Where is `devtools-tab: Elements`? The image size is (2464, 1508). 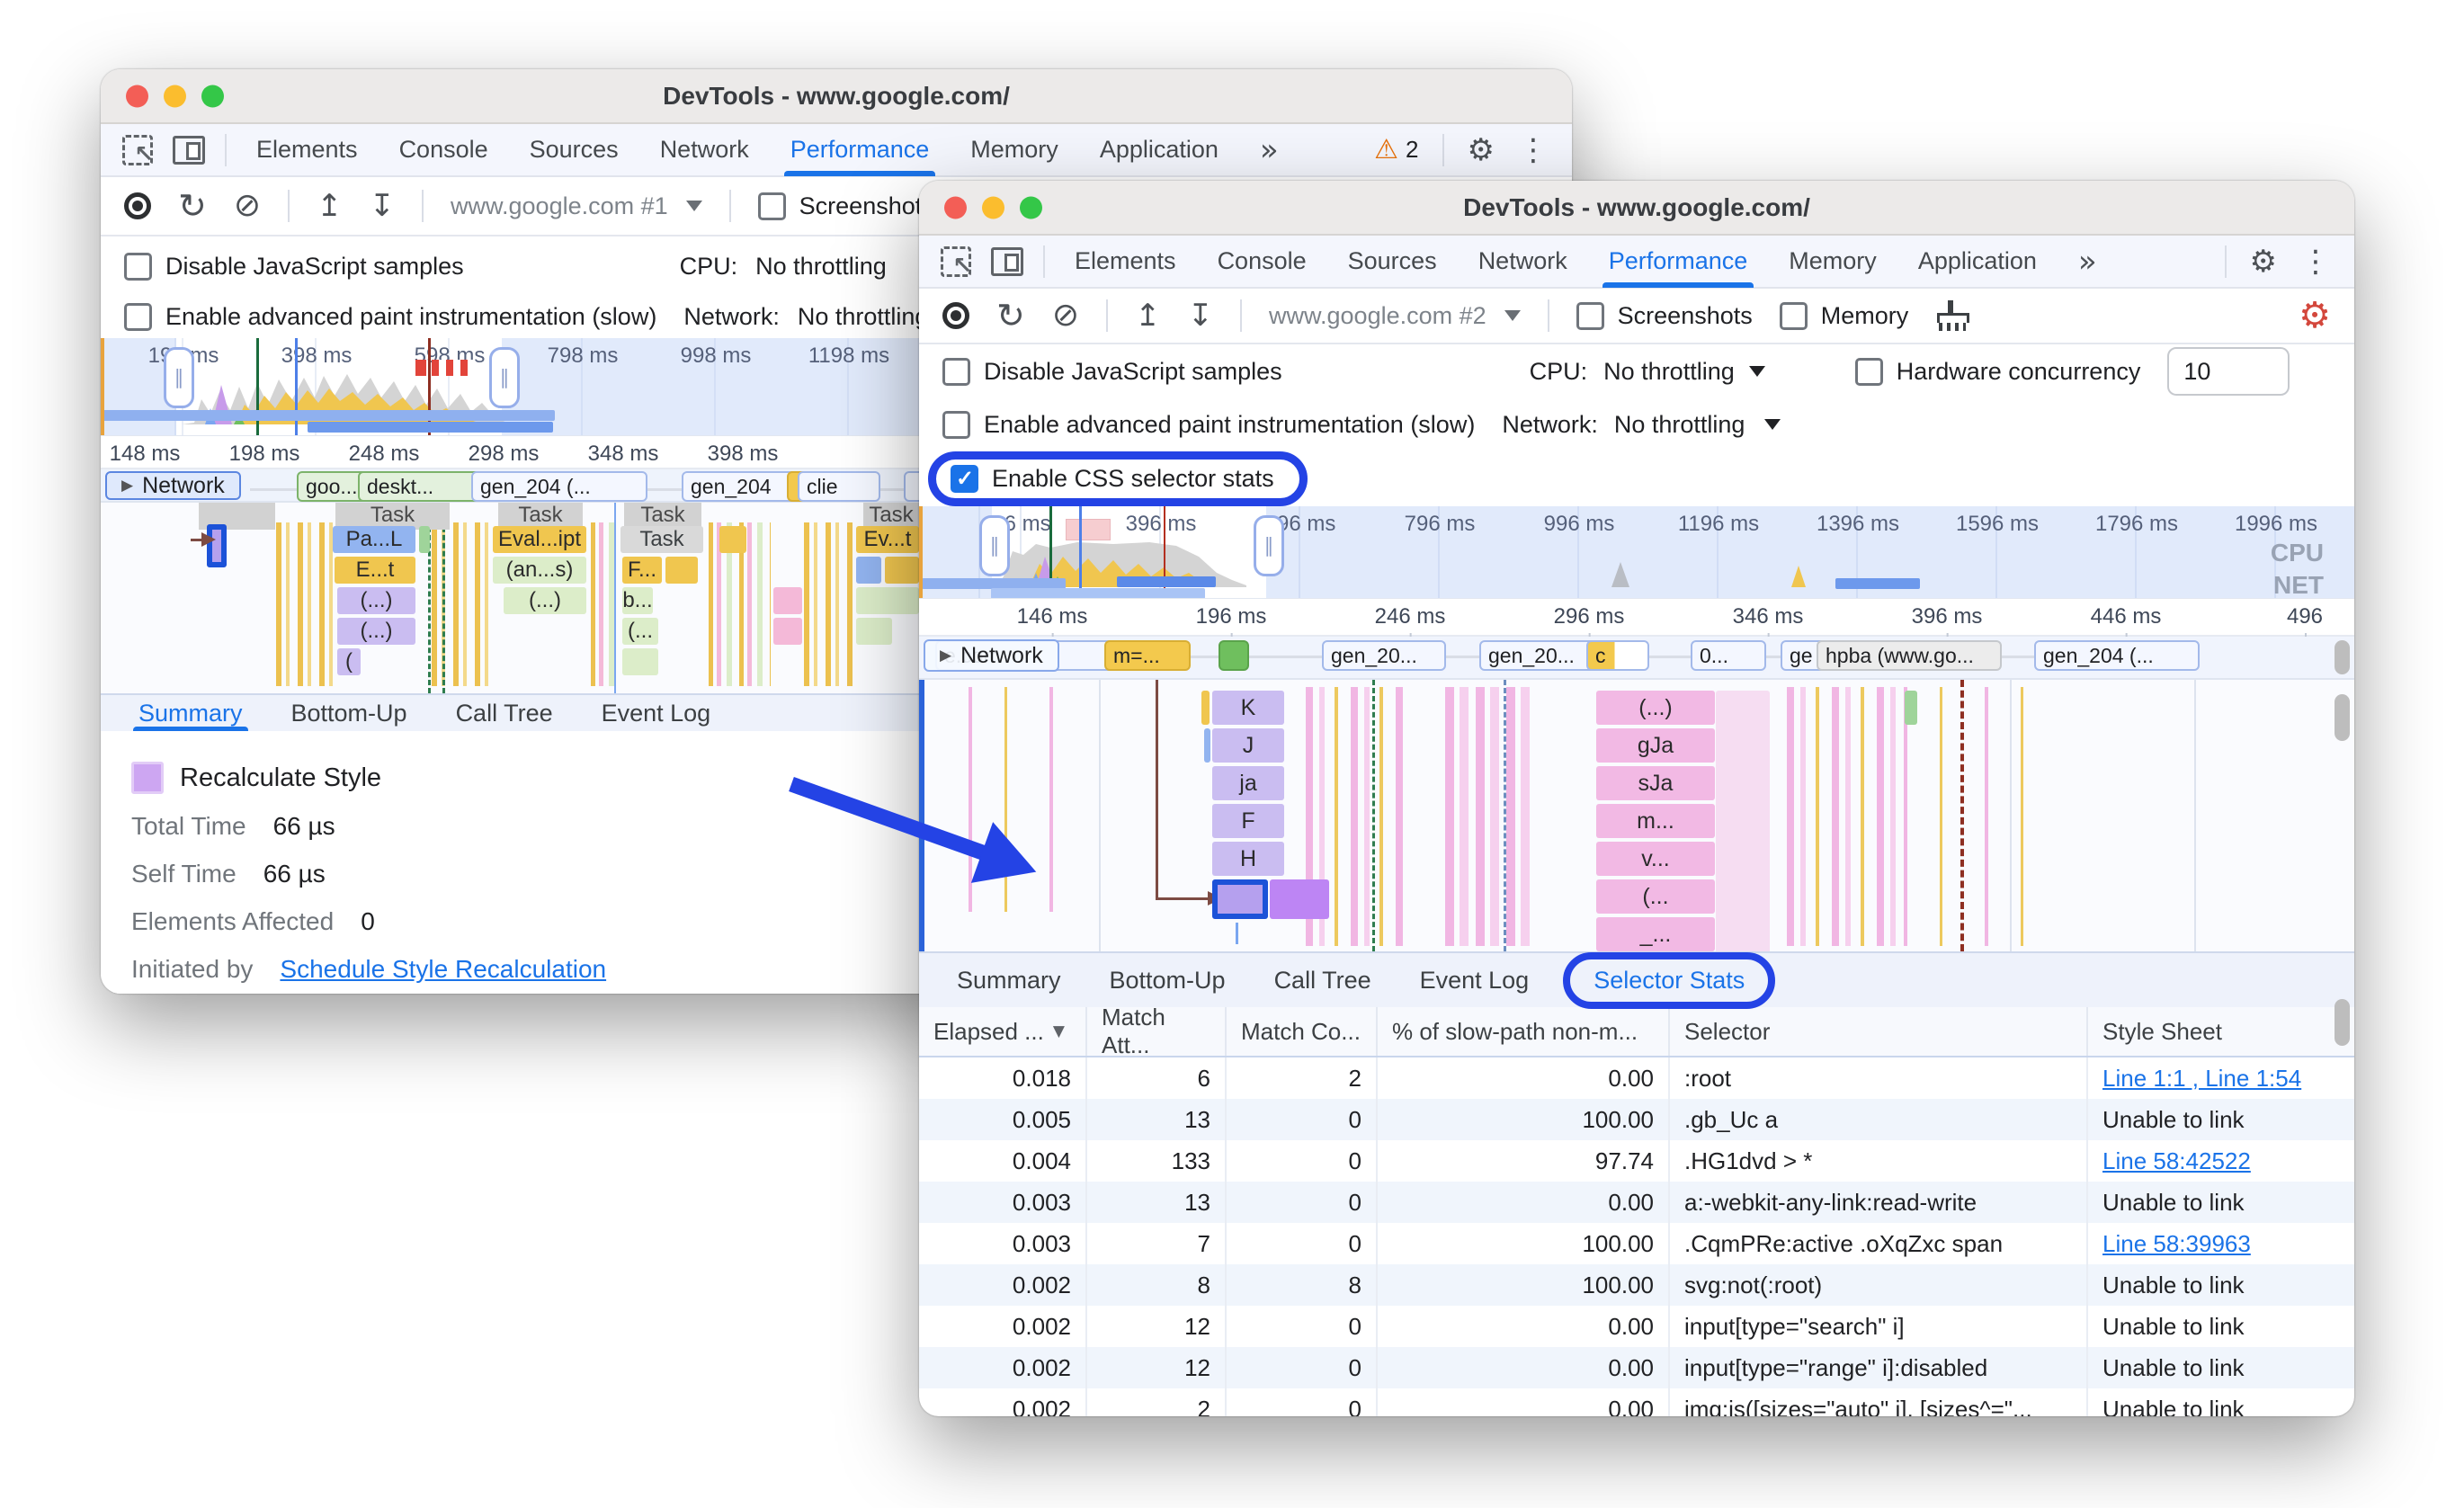 devtools-tab: Elements is located at coordinates (307, 149).